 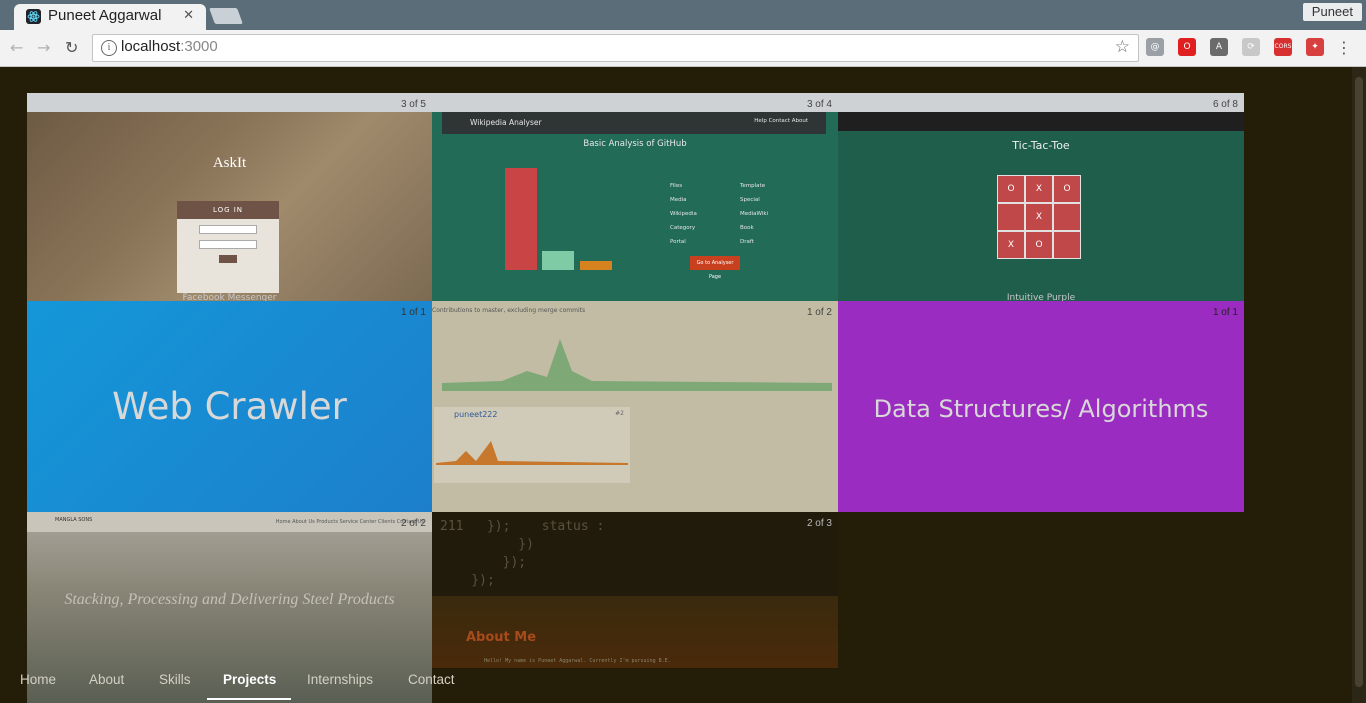 I want to click on namespace-item: Portal, so click(x=678, y=242).